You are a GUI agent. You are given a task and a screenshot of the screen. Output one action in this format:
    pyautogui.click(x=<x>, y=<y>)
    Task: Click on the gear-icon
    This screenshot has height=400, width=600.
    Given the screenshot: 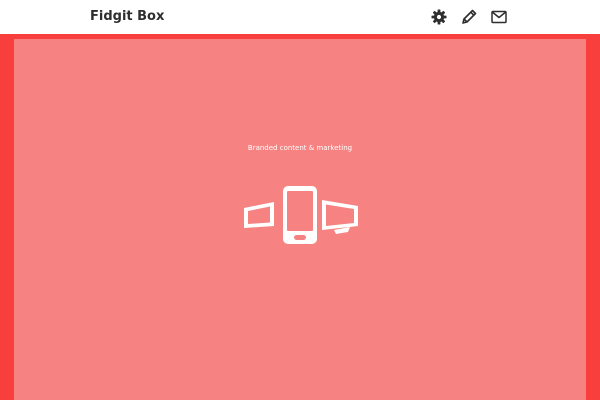 What is the action you would take?
    pyautogui.click(x=439, y=17)
    